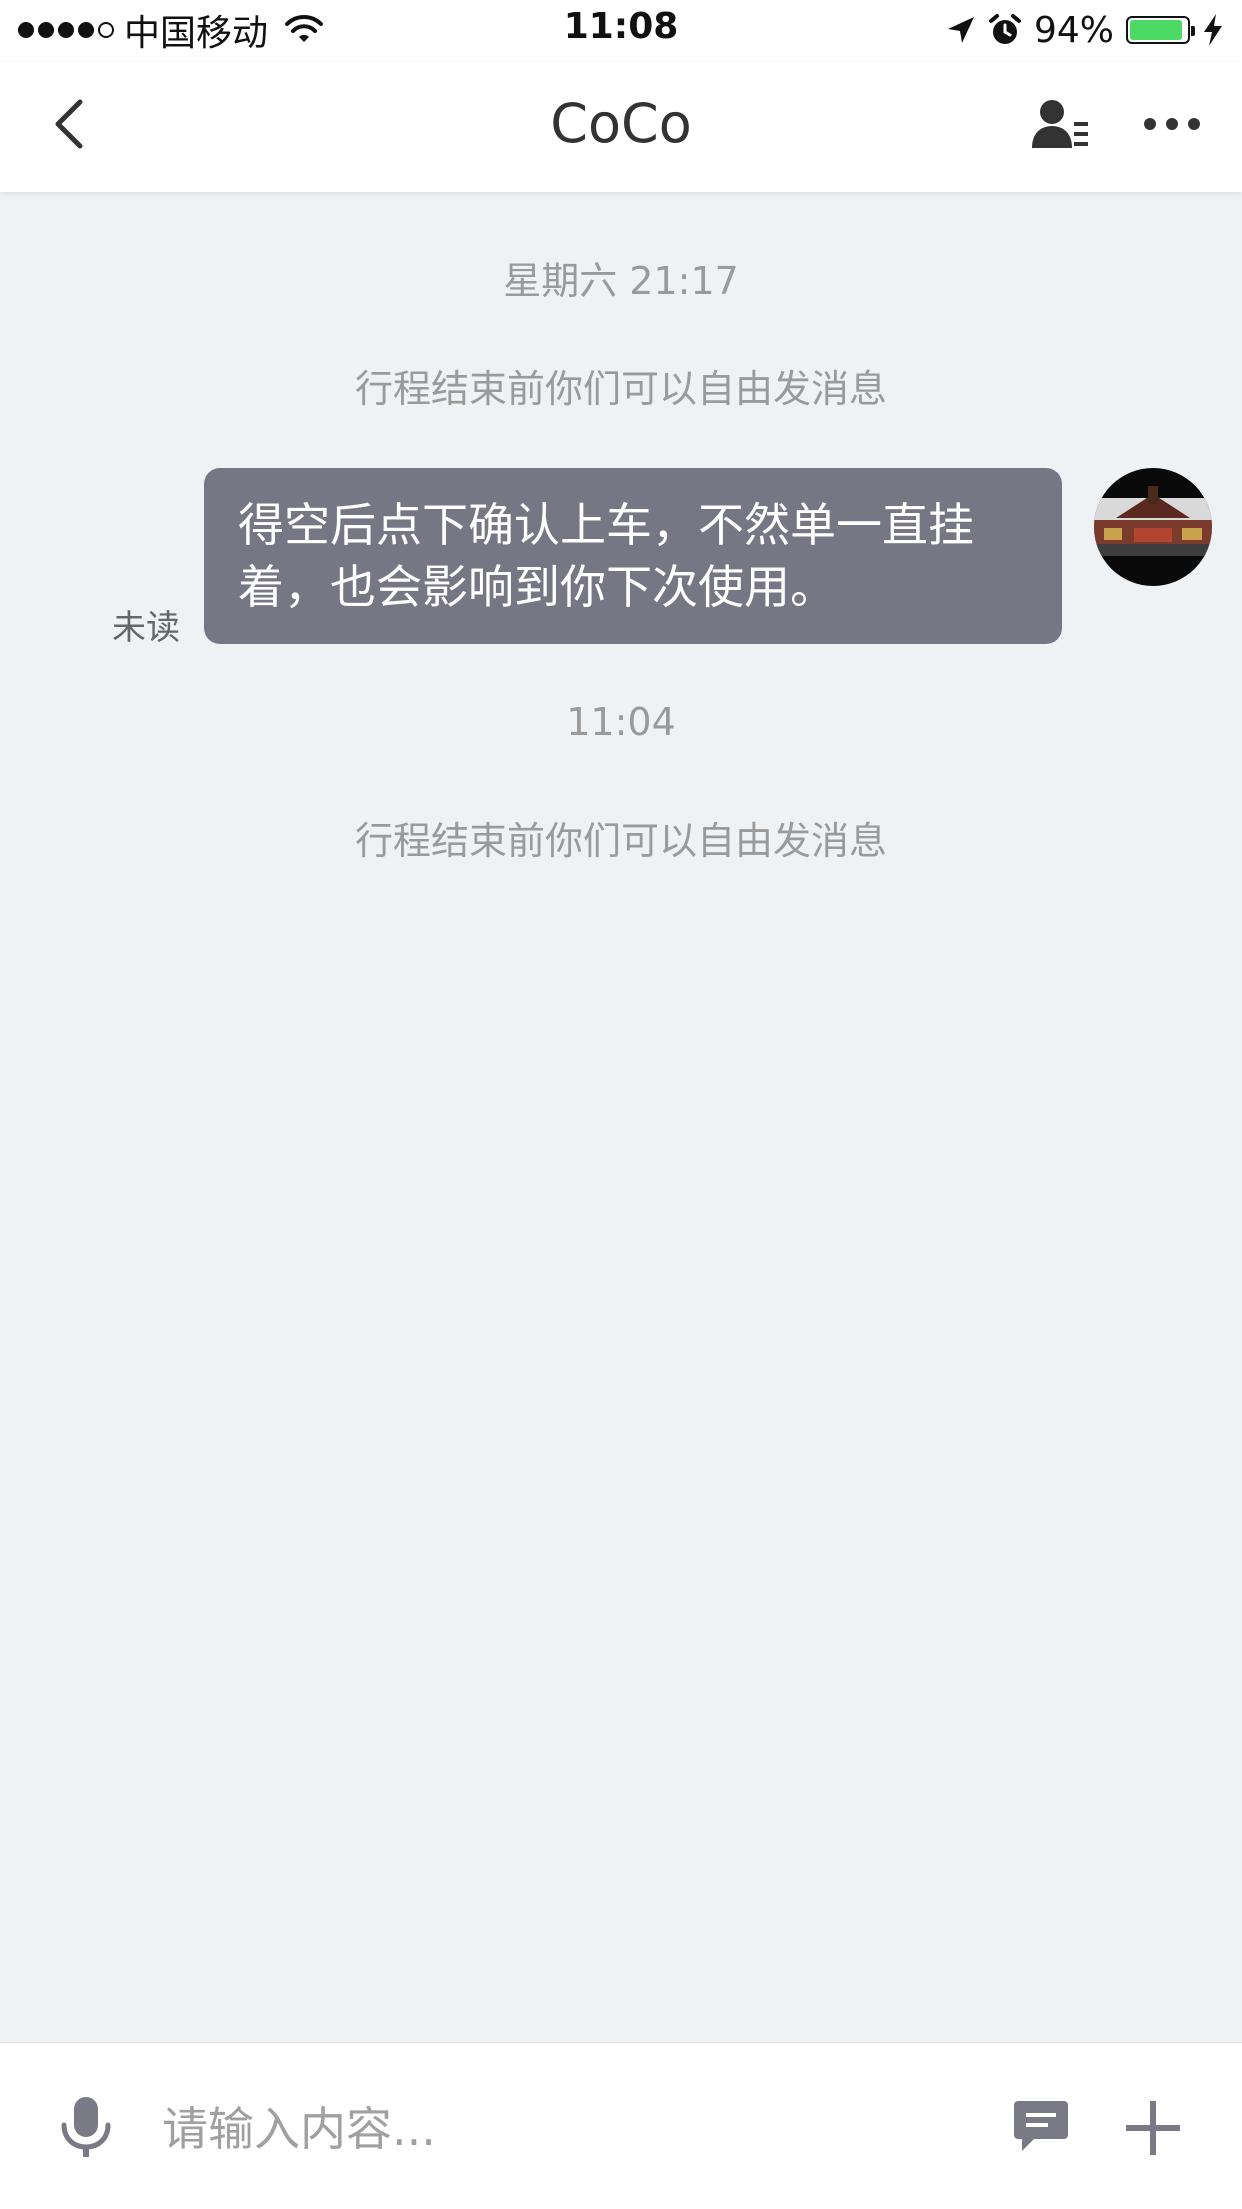 The image size is (1242, 2209). Describe the element at coordinates (1073, 30) in the screenshot. I see `battery-percent: 94%` at that location.